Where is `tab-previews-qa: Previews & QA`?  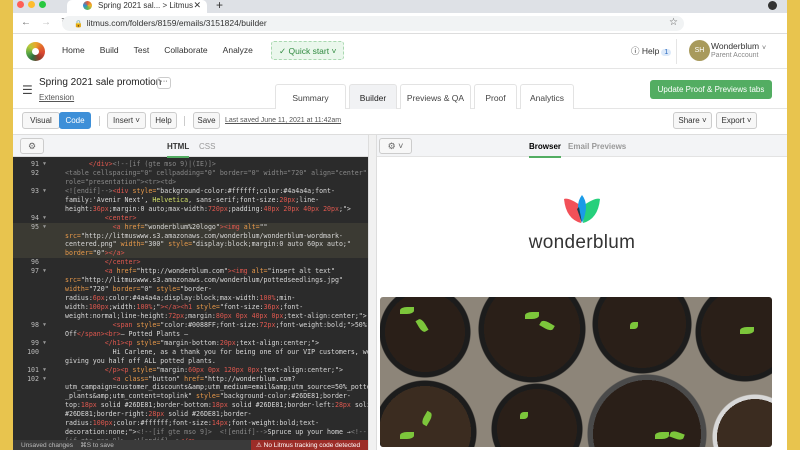
tab-previews-qa: Previews & QA is located at coordinates (435, 96).